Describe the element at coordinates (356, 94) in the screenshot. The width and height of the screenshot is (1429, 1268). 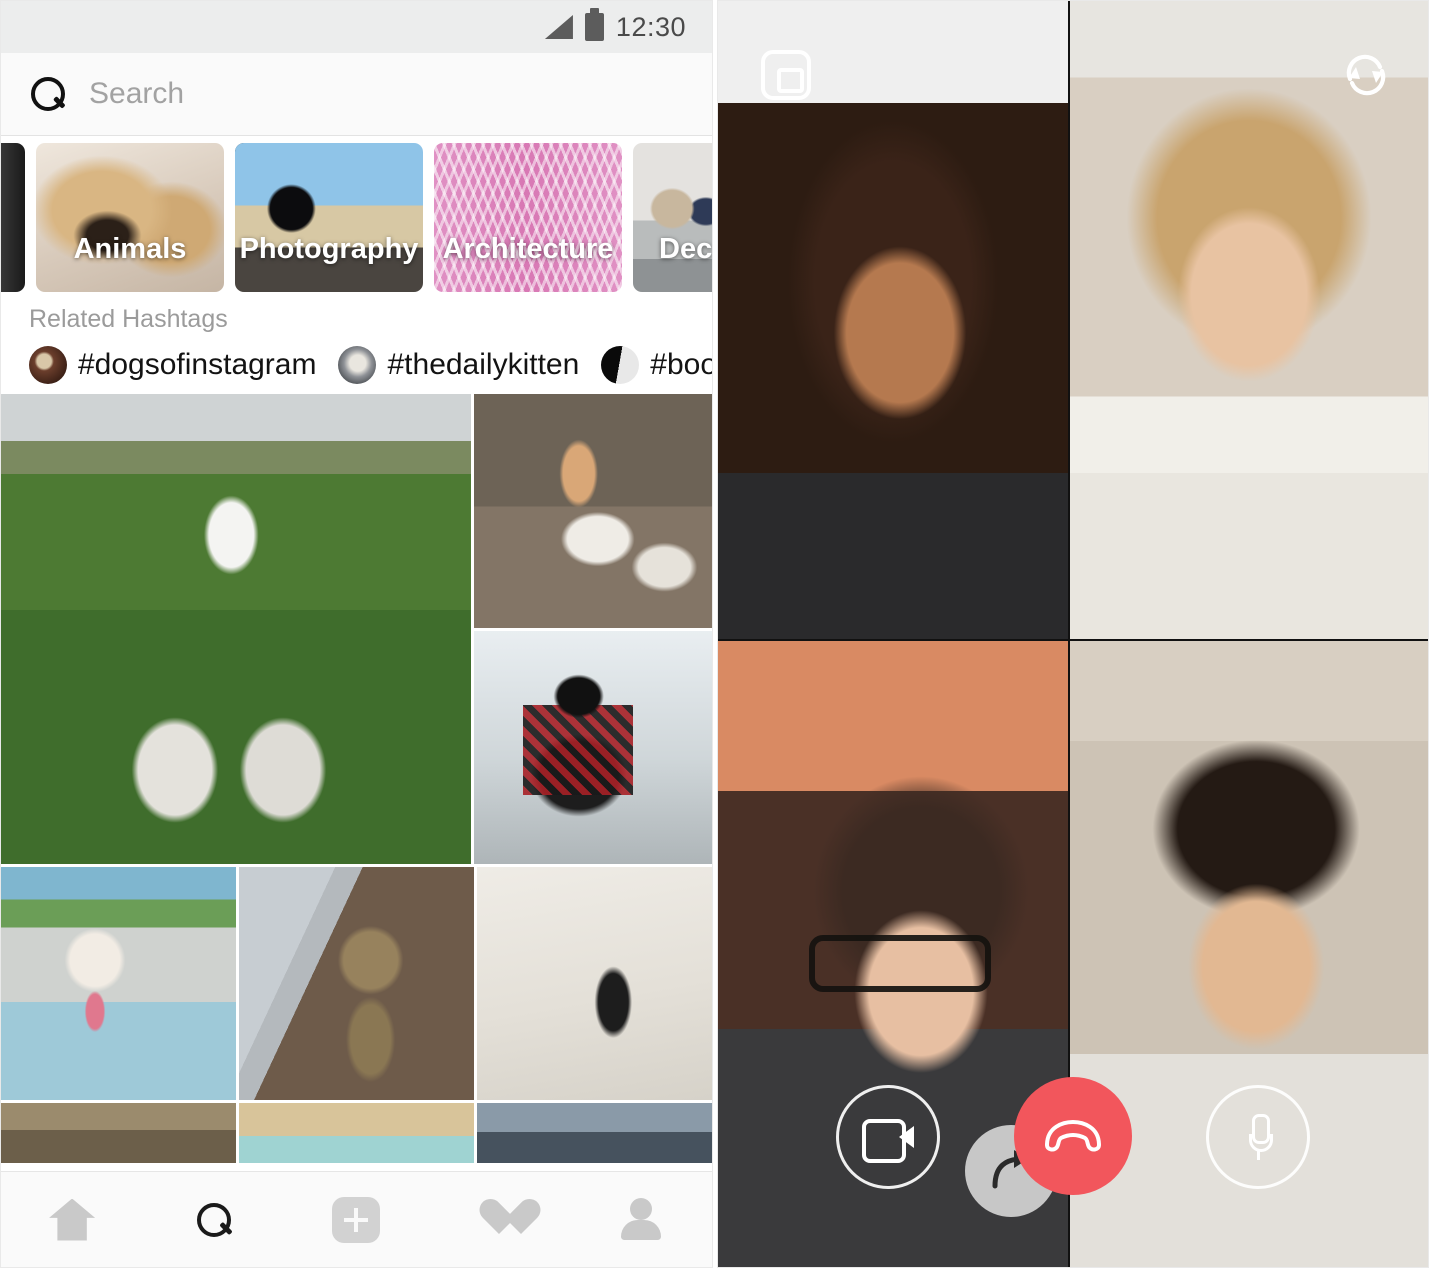
I see `search-bar: Search` at that location.